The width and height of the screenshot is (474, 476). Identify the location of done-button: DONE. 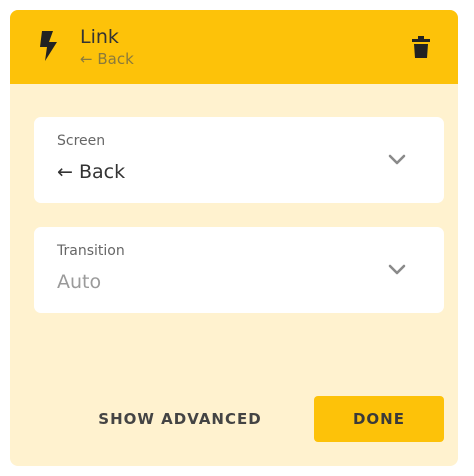
(379, 419).